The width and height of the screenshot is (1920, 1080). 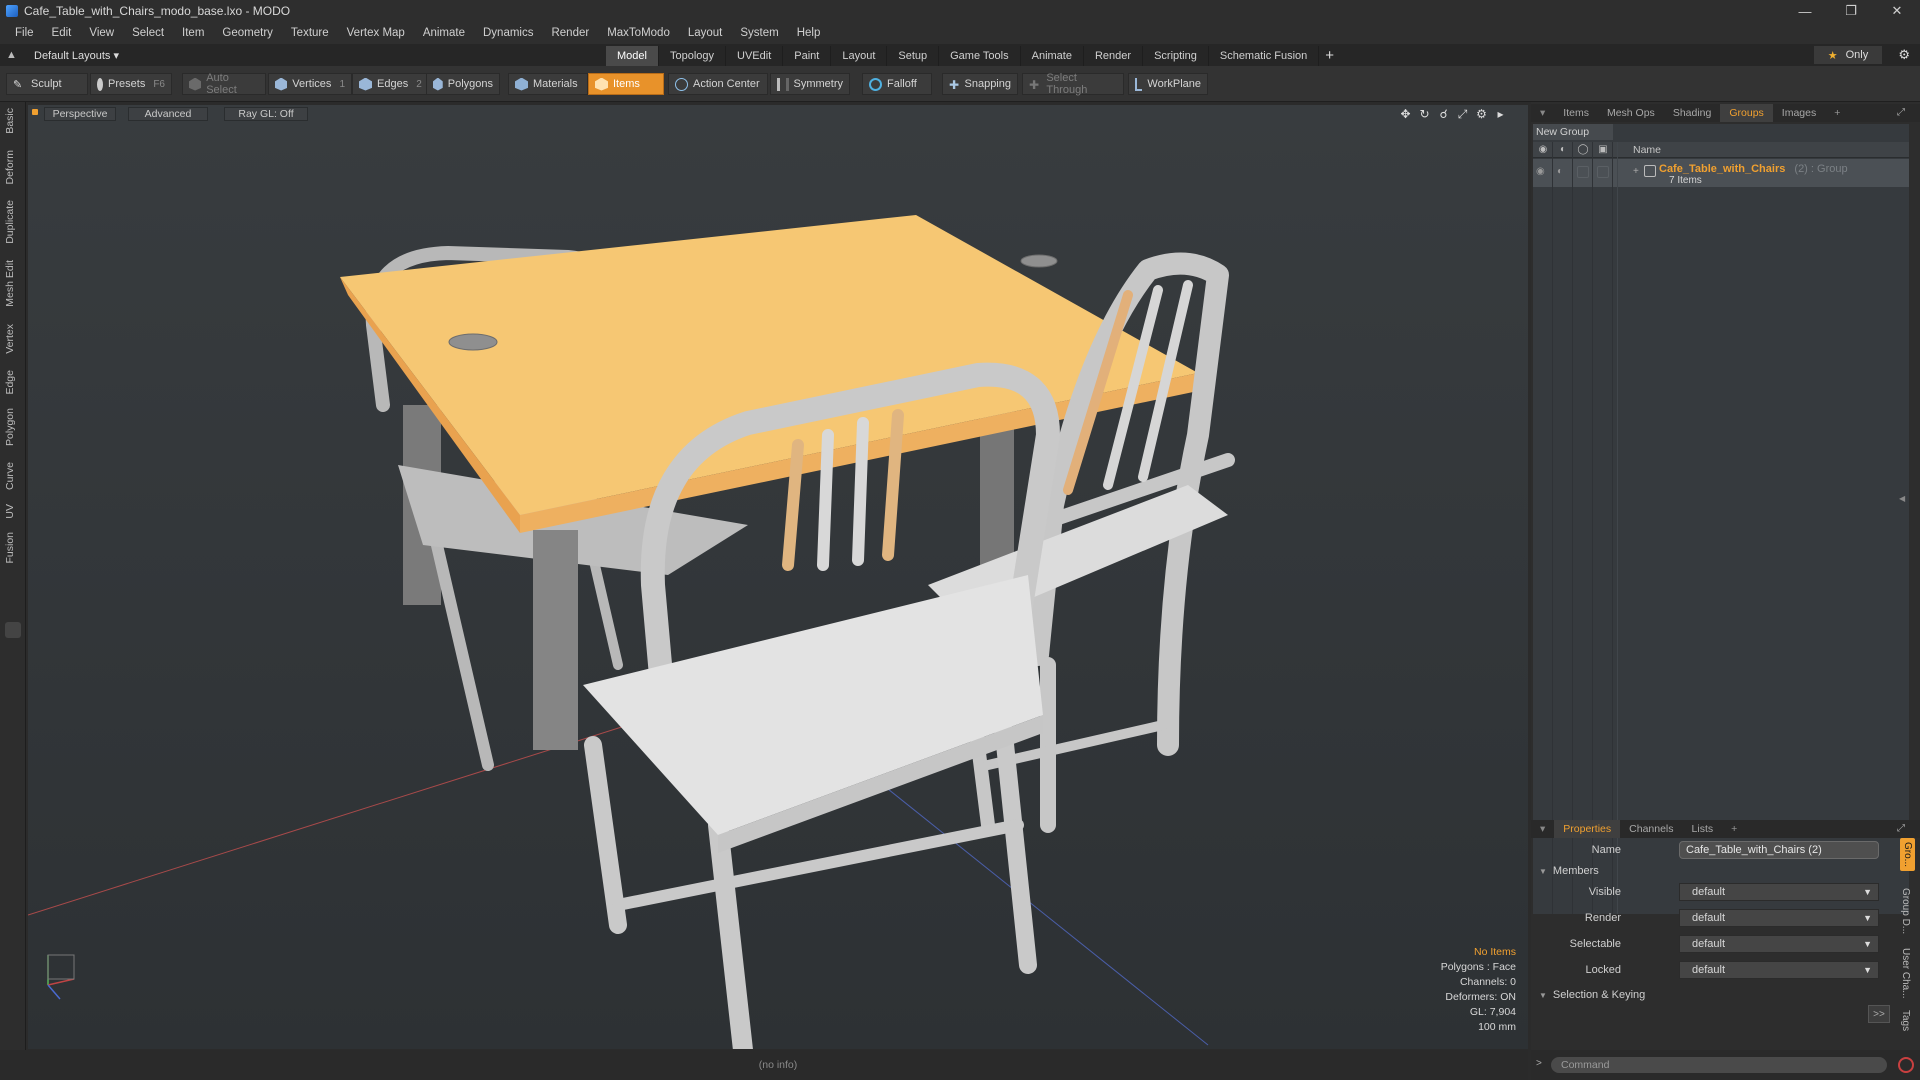 I want to click on row-visibility-eye-icon: ◉, so click(x=1542, y=172).